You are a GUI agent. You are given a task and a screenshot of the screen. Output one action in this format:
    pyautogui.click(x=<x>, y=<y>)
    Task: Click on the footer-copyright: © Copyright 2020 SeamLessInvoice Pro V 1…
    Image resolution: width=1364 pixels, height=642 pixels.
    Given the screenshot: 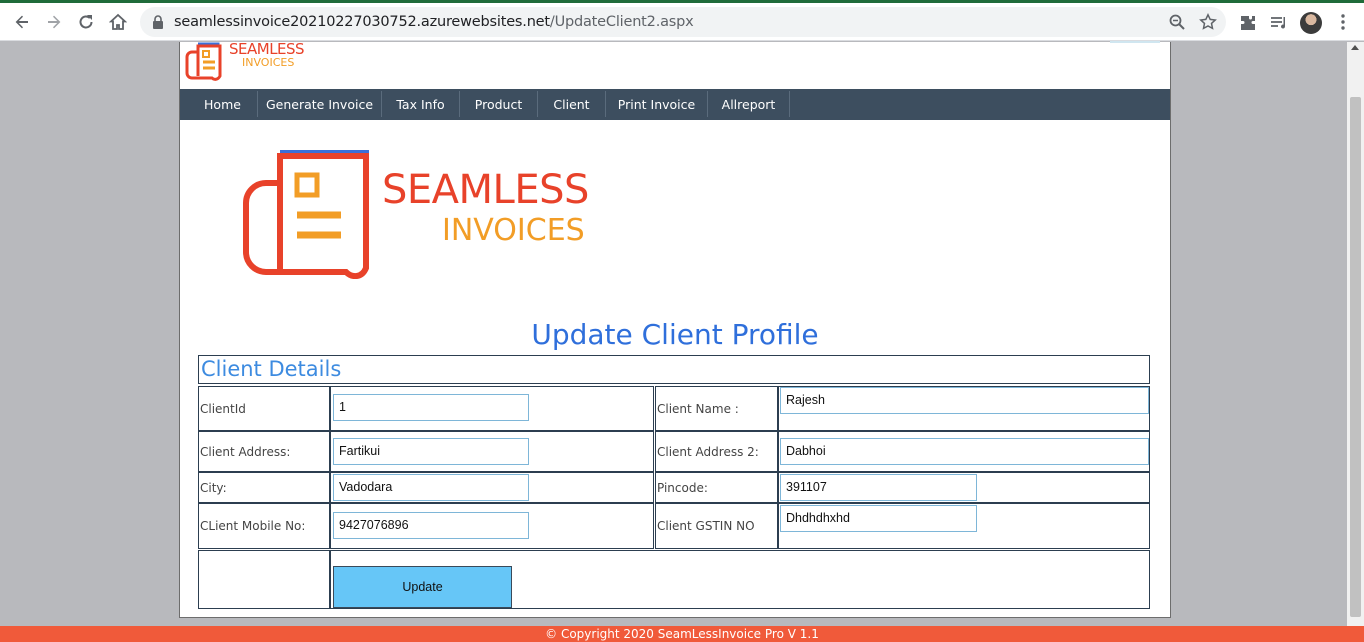 What is the action you would take?
    pyautogui.click(x=682, y=634)
    